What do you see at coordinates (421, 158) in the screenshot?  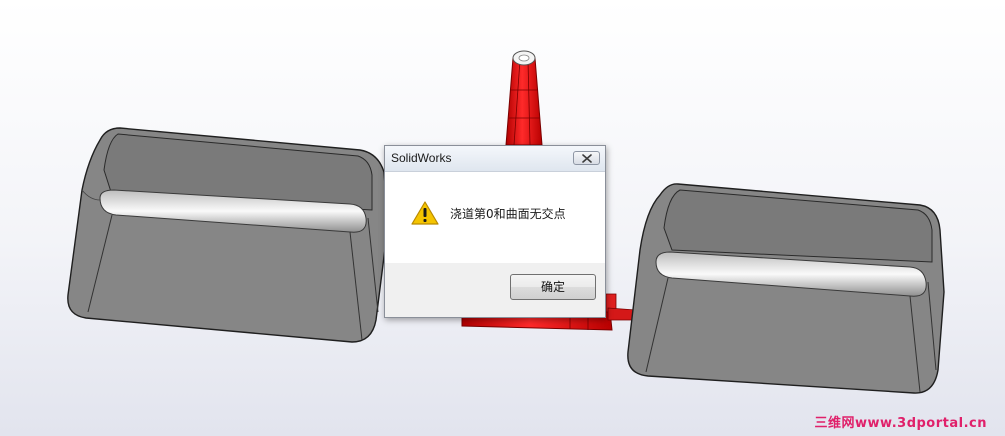 I see `dialog-title: SolidWorks` at bounding box center [421, 158].